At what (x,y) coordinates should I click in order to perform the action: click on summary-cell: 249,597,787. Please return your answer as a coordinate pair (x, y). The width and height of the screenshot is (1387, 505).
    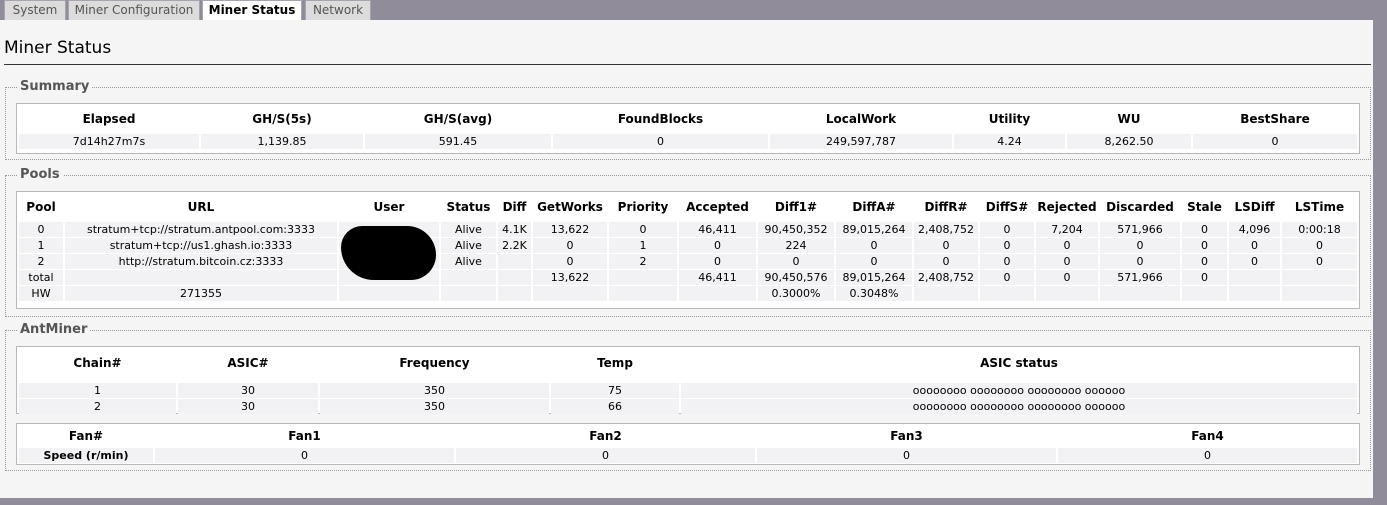
    Looking at the image, I should click on (861, 141).